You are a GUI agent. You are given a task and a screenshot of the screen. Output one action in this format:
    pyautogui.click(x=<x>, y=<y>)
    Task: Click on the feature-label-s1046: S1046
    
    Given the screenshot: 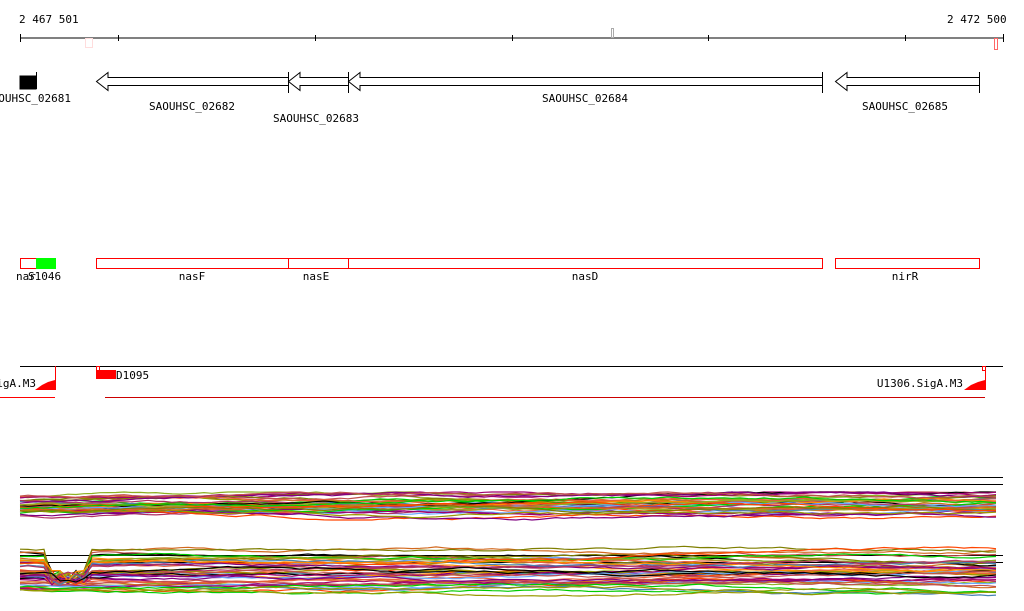 What is the action you would take?
    pyautogui.click(x=45, y=276)
    